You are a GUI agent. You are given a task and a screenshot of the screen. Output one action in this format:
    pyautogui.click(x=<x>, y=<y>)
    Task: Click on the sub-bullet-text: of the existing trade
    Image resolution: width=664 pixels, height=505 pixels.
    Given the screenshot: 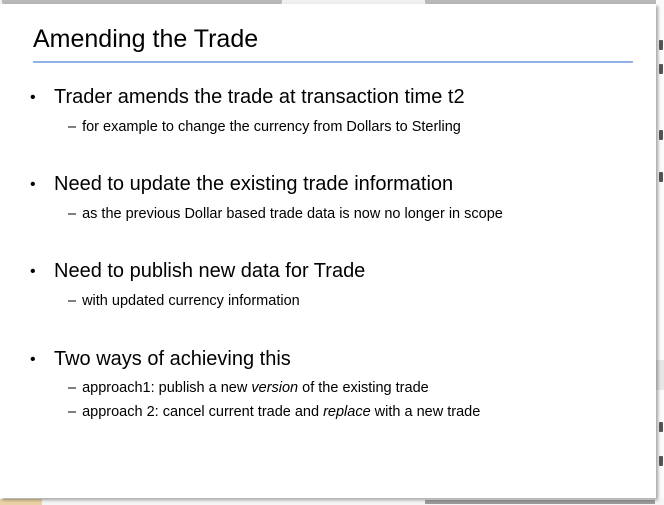 What is the action you would take?
    pyautogui.click(x=363, y=388)
    